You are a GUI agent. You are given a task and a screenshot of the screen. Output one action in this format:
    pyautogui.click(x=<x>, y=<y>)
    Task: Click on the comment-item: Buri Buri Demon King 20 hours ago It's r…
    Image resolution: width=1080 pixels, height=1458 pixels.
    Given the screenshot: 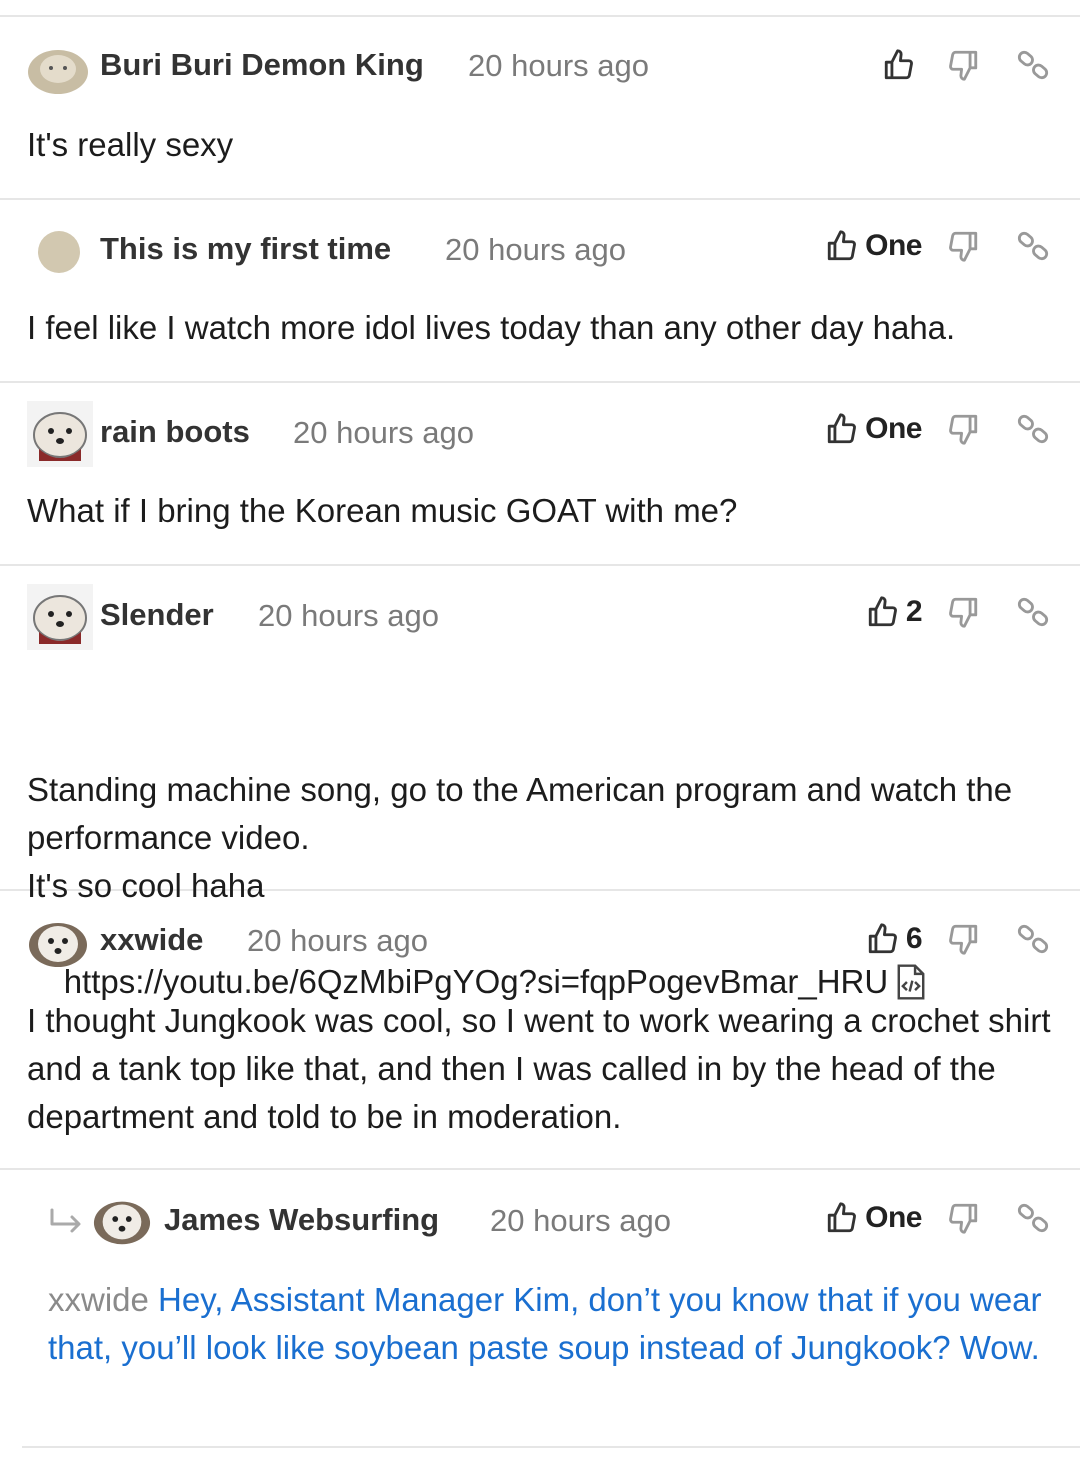 What is the action you would take?
    pyautogui.click(x=540, y=108)
    